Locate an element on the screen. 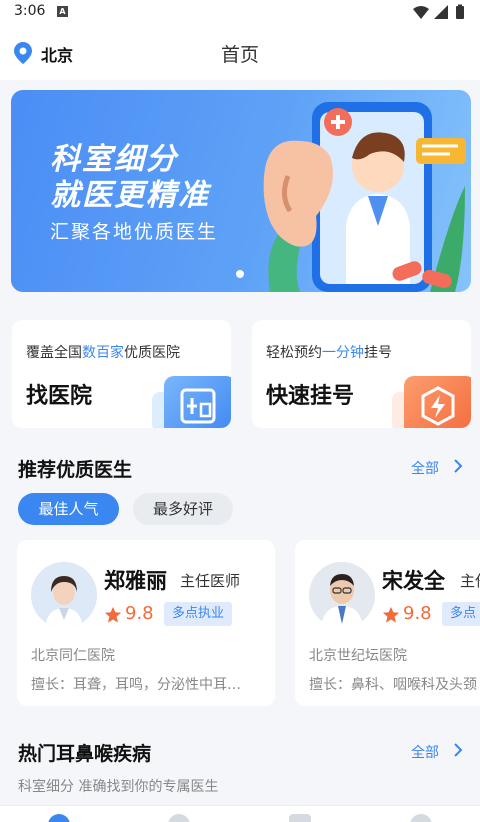 The image size is (480, 822). recommend-see-all-link: 全部 is located at coordinates (425, 468).